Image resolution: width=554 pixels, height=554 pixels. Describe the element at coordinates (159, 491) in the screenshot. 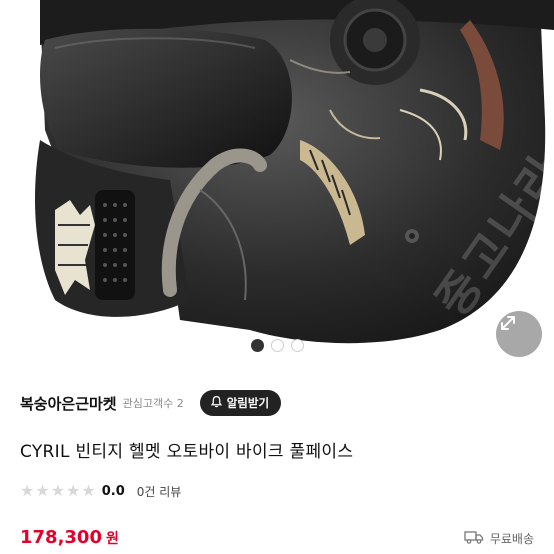

I see `review-count-link: 0건 리뷰` at that location.